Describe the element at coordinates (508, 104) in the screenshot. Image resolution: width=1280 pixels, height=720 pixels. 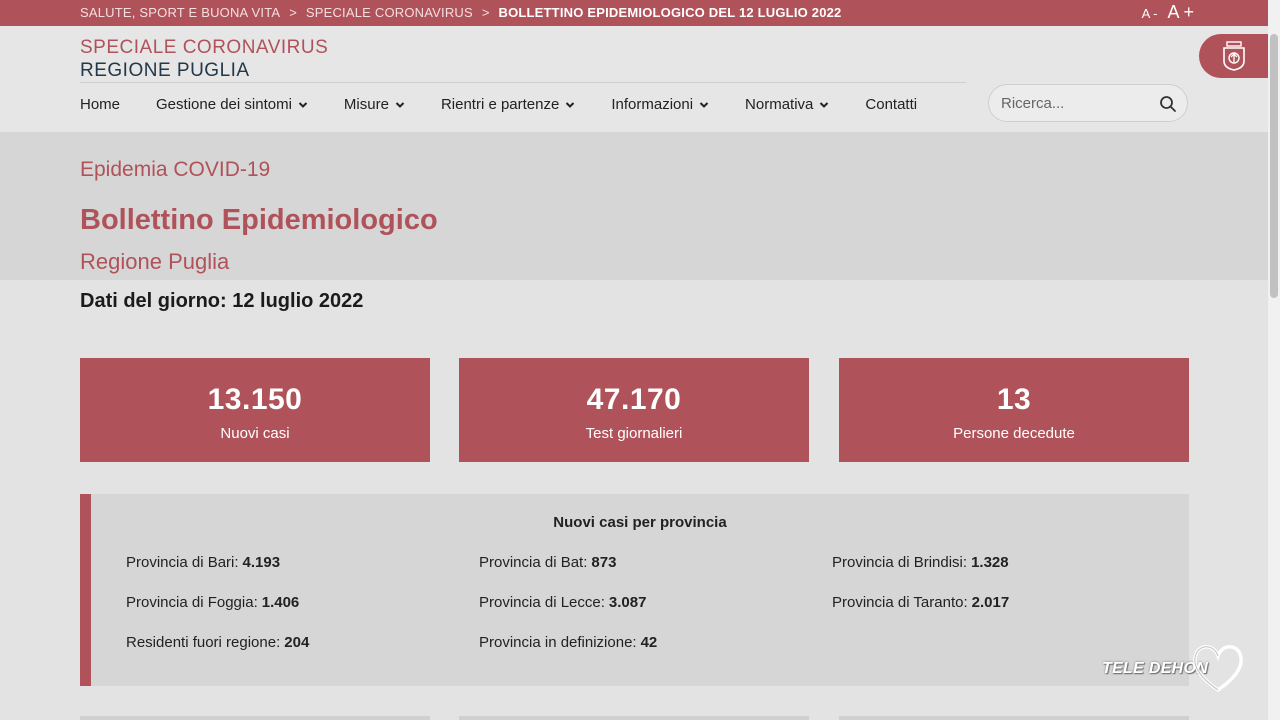
I see `nav-item-rientri-partenze: Rientri e partenze` at that location.